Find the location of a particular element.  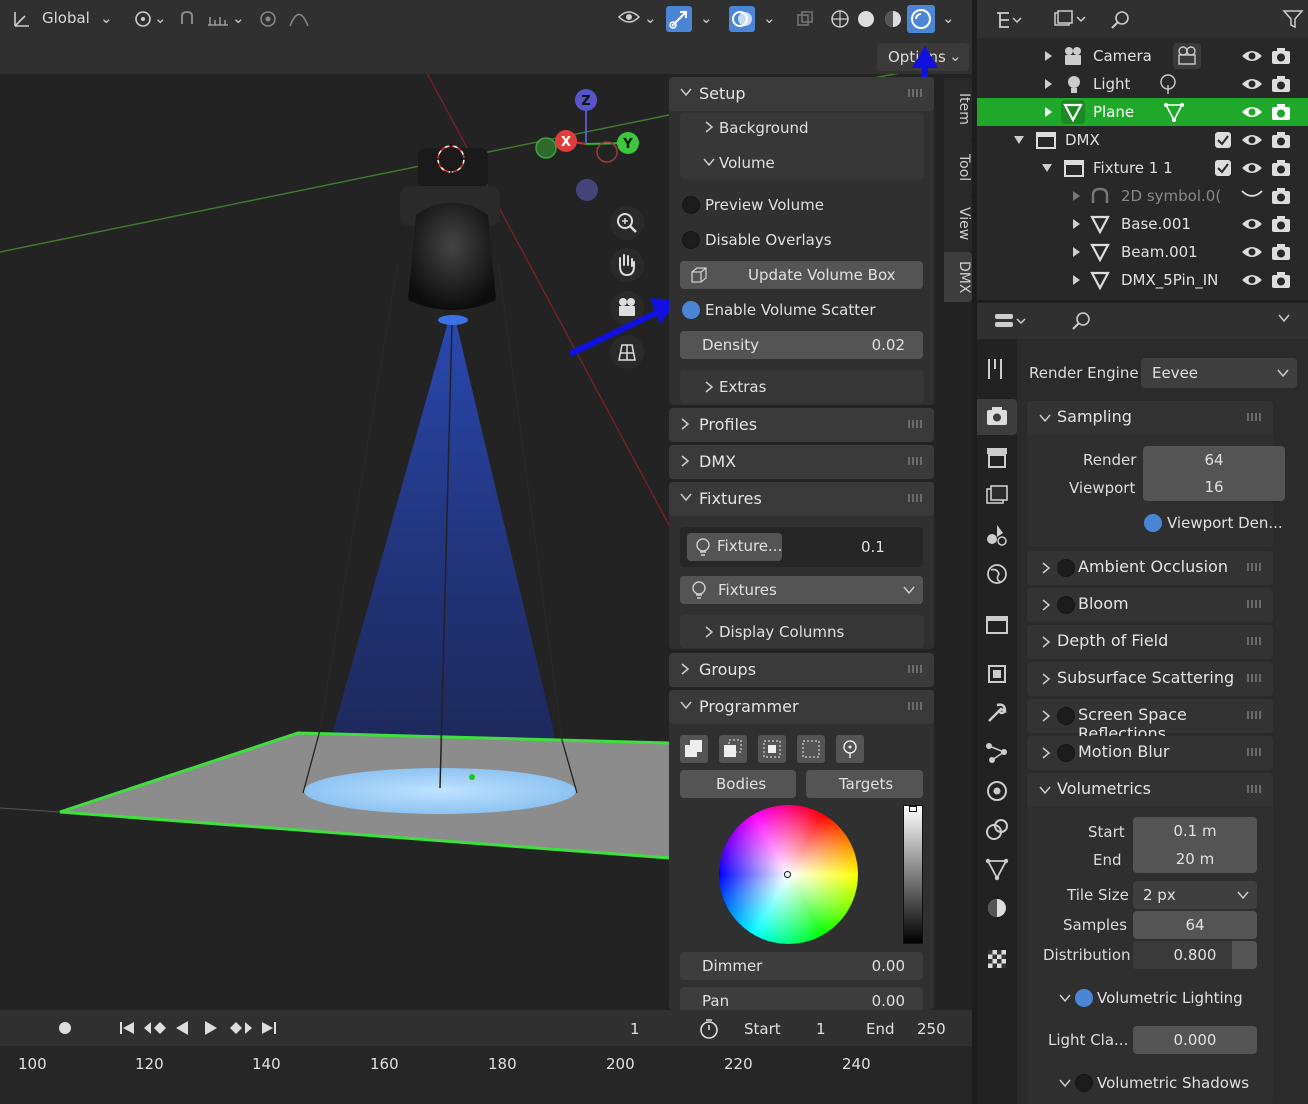

outliner-row-fixture: Fixture 1 1 is located at coordinates (1142, 168).